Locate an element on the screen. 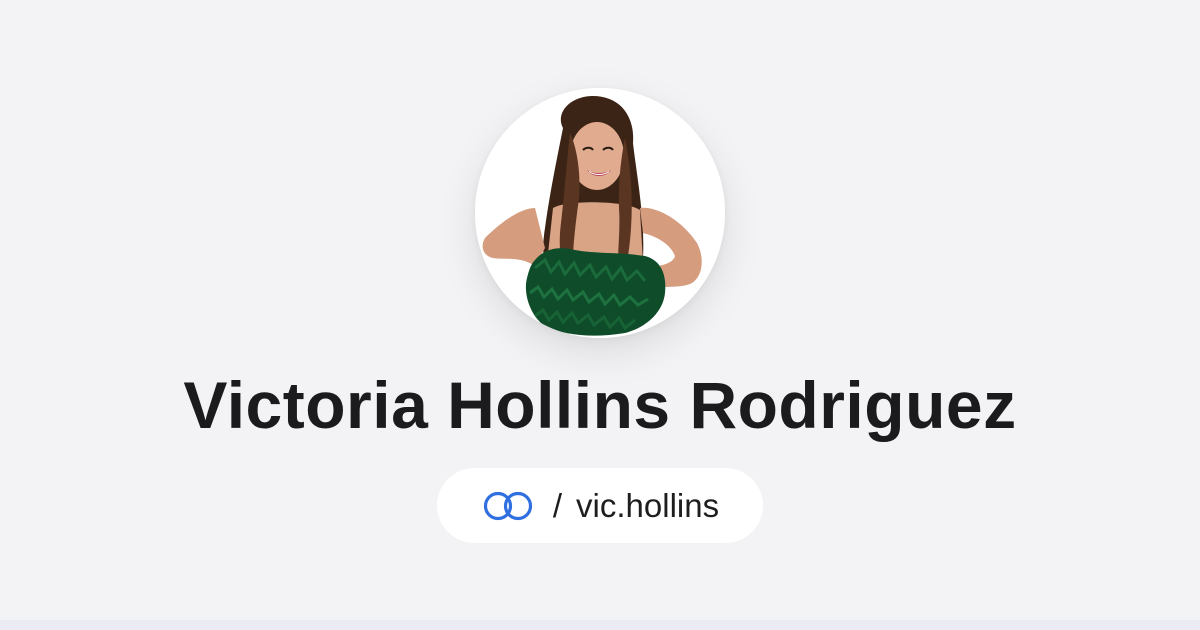  avatar is located at coordinates (600, 213).